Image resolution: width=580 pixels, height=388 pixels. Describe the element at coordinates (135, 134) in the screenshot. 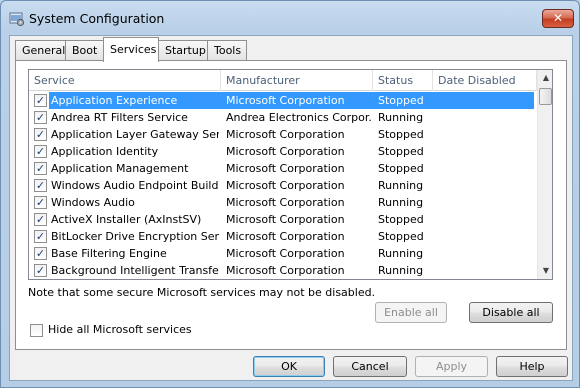

I see `service-name-cell: Application Layer Gateway Service` at that location.